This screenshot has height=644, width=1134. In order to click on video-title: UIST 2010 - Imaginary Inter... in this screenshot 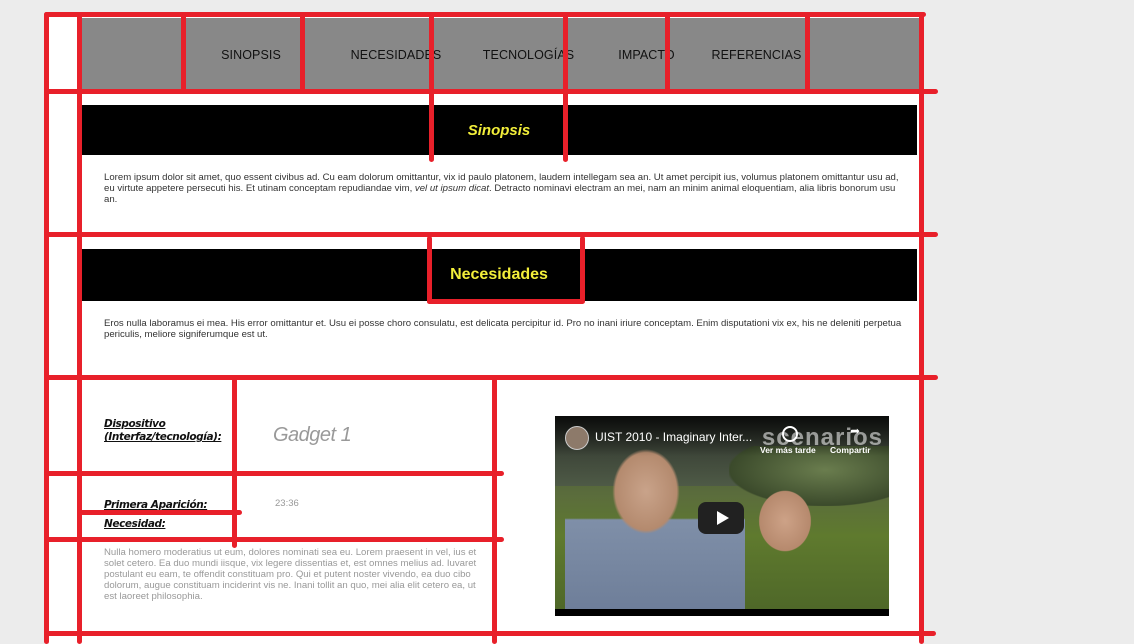, I will do `click(673, 437)`.